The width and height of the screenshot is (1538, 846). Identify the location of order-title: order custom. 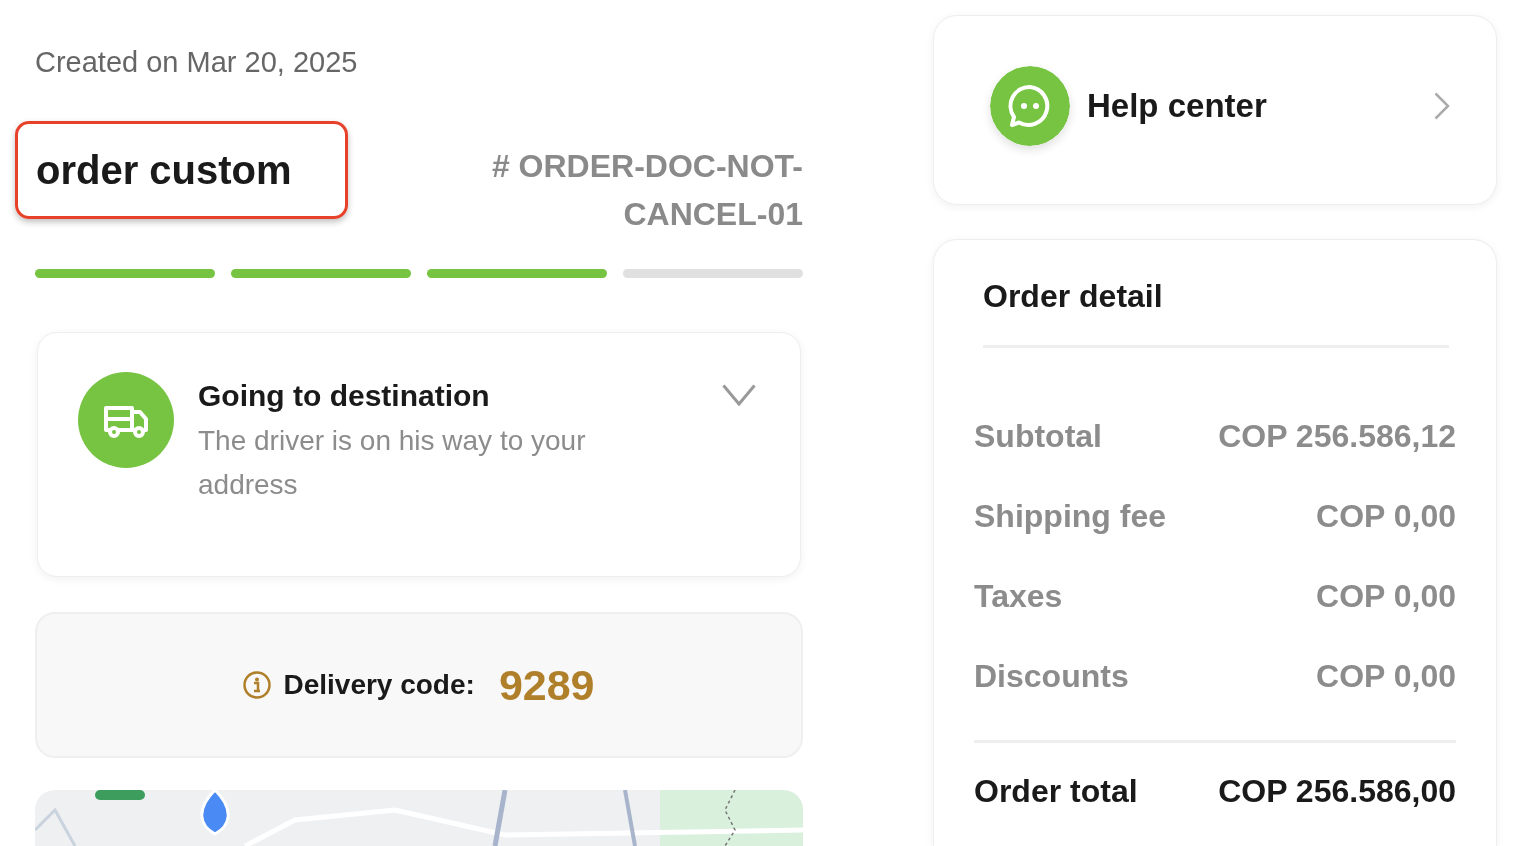
(181, 170).